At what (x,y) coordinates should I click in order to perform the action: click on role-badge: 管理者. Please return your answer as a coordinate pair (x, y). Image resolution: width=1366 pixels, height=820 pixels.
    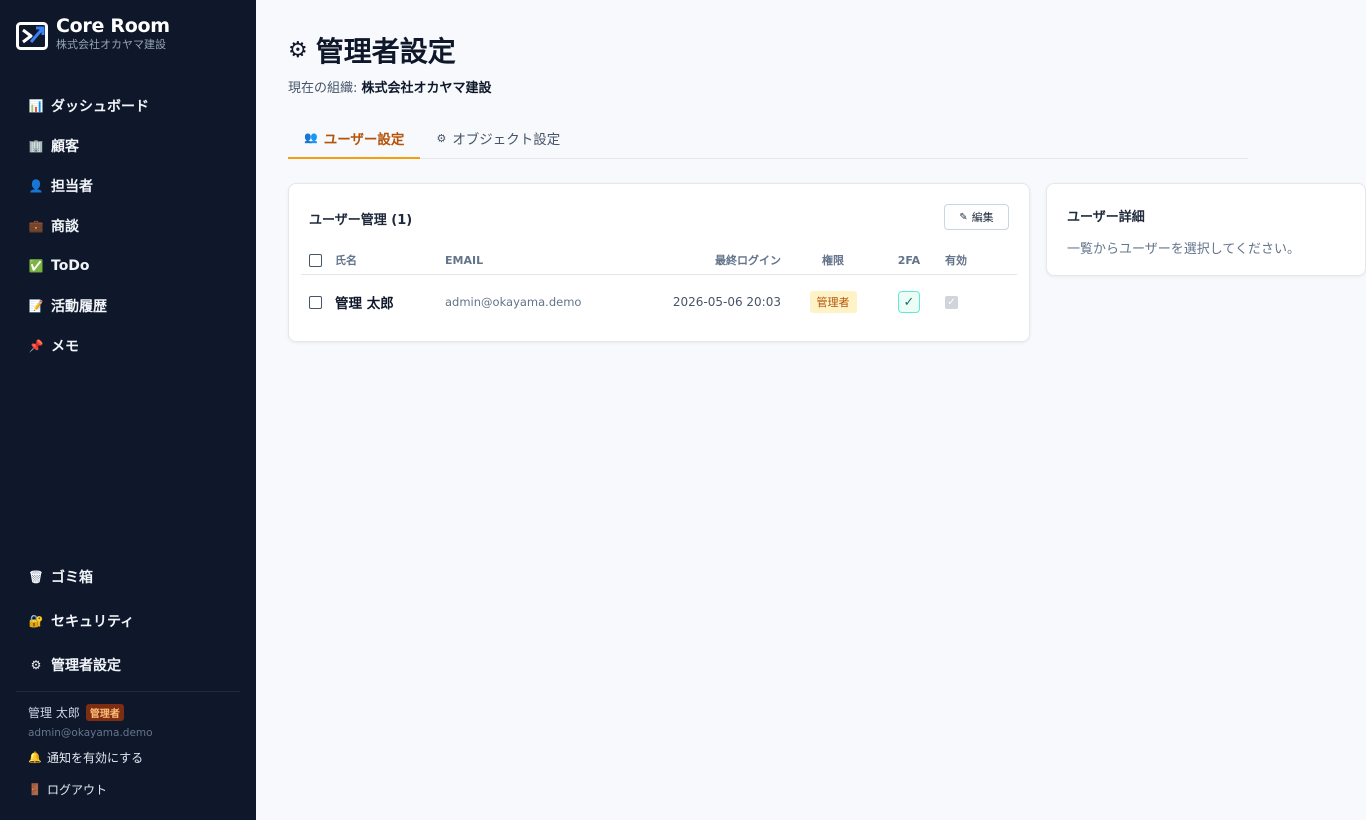
    Looking at the image, I should click on (833, 302).